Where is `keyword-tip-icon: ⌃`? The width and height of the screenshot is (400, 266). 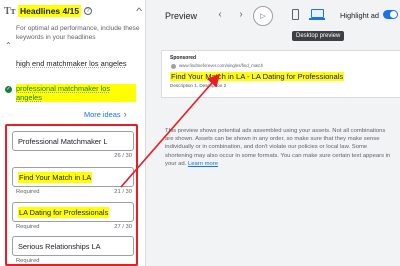
keyword-tip-icon: ⌃ is located at coordinates (8, 45).